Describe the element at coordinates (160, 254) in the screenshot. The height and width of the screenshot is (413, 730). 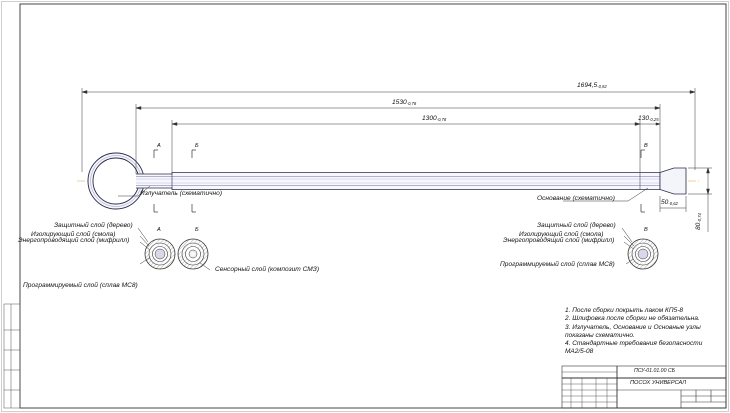
I see `section-a` at that location.